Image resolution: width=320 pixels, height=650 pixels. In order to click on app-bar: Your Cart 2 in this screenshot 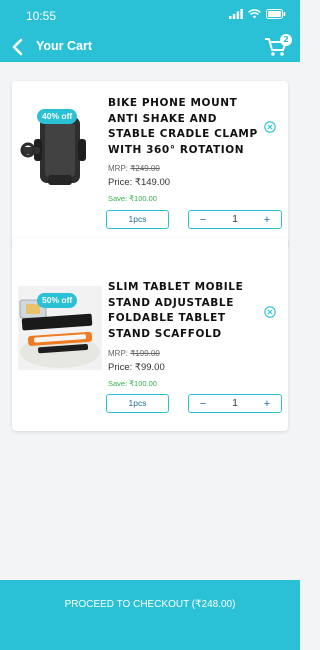, I will do `click(150, 47)`.